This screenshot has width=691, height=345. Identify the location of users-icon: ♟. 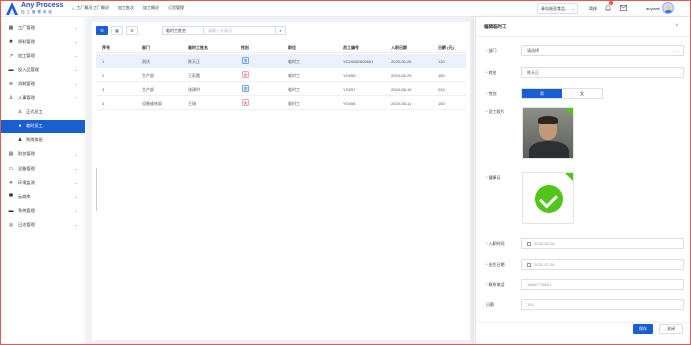
(20, 140).